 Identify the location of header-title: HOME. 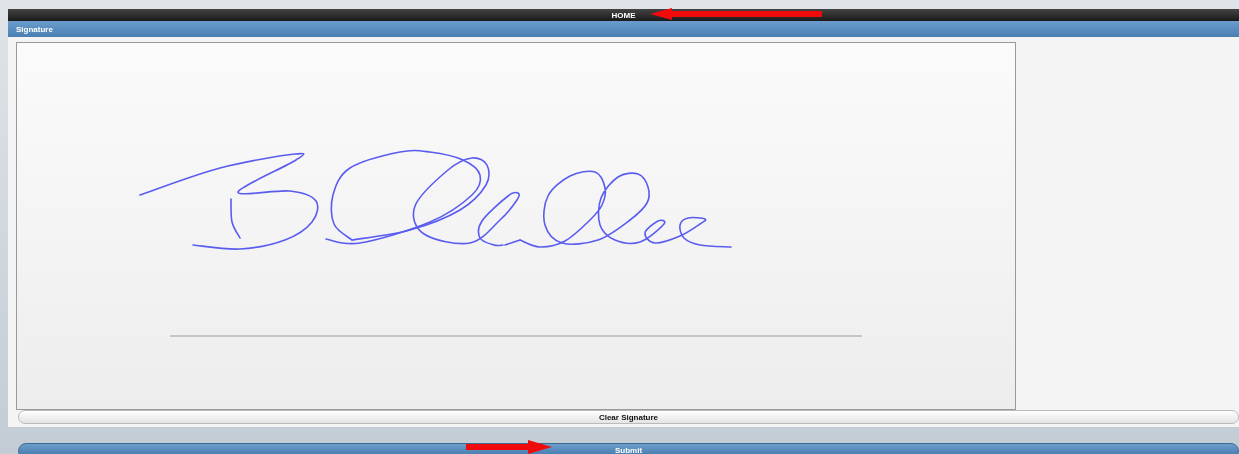
(623, 15).